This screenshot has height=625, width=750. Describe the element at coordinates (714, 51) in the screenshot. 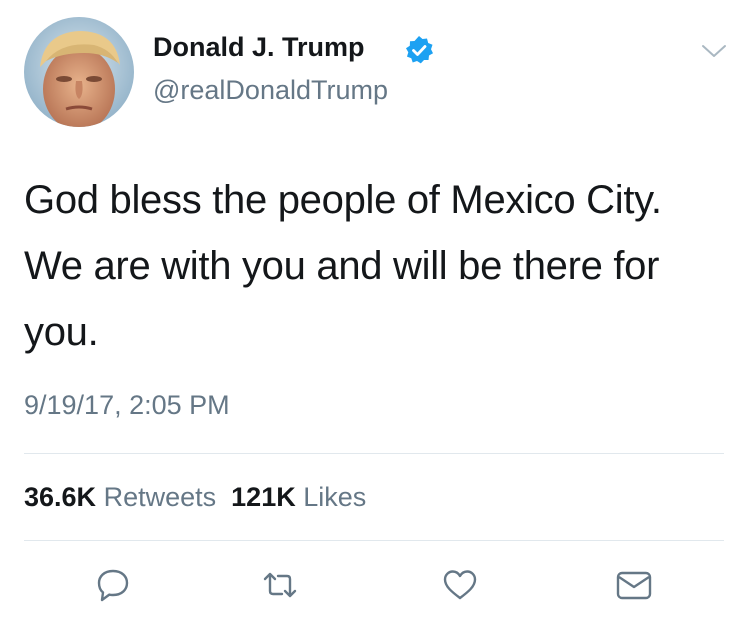

I see `chevron-down-icon` at that location.